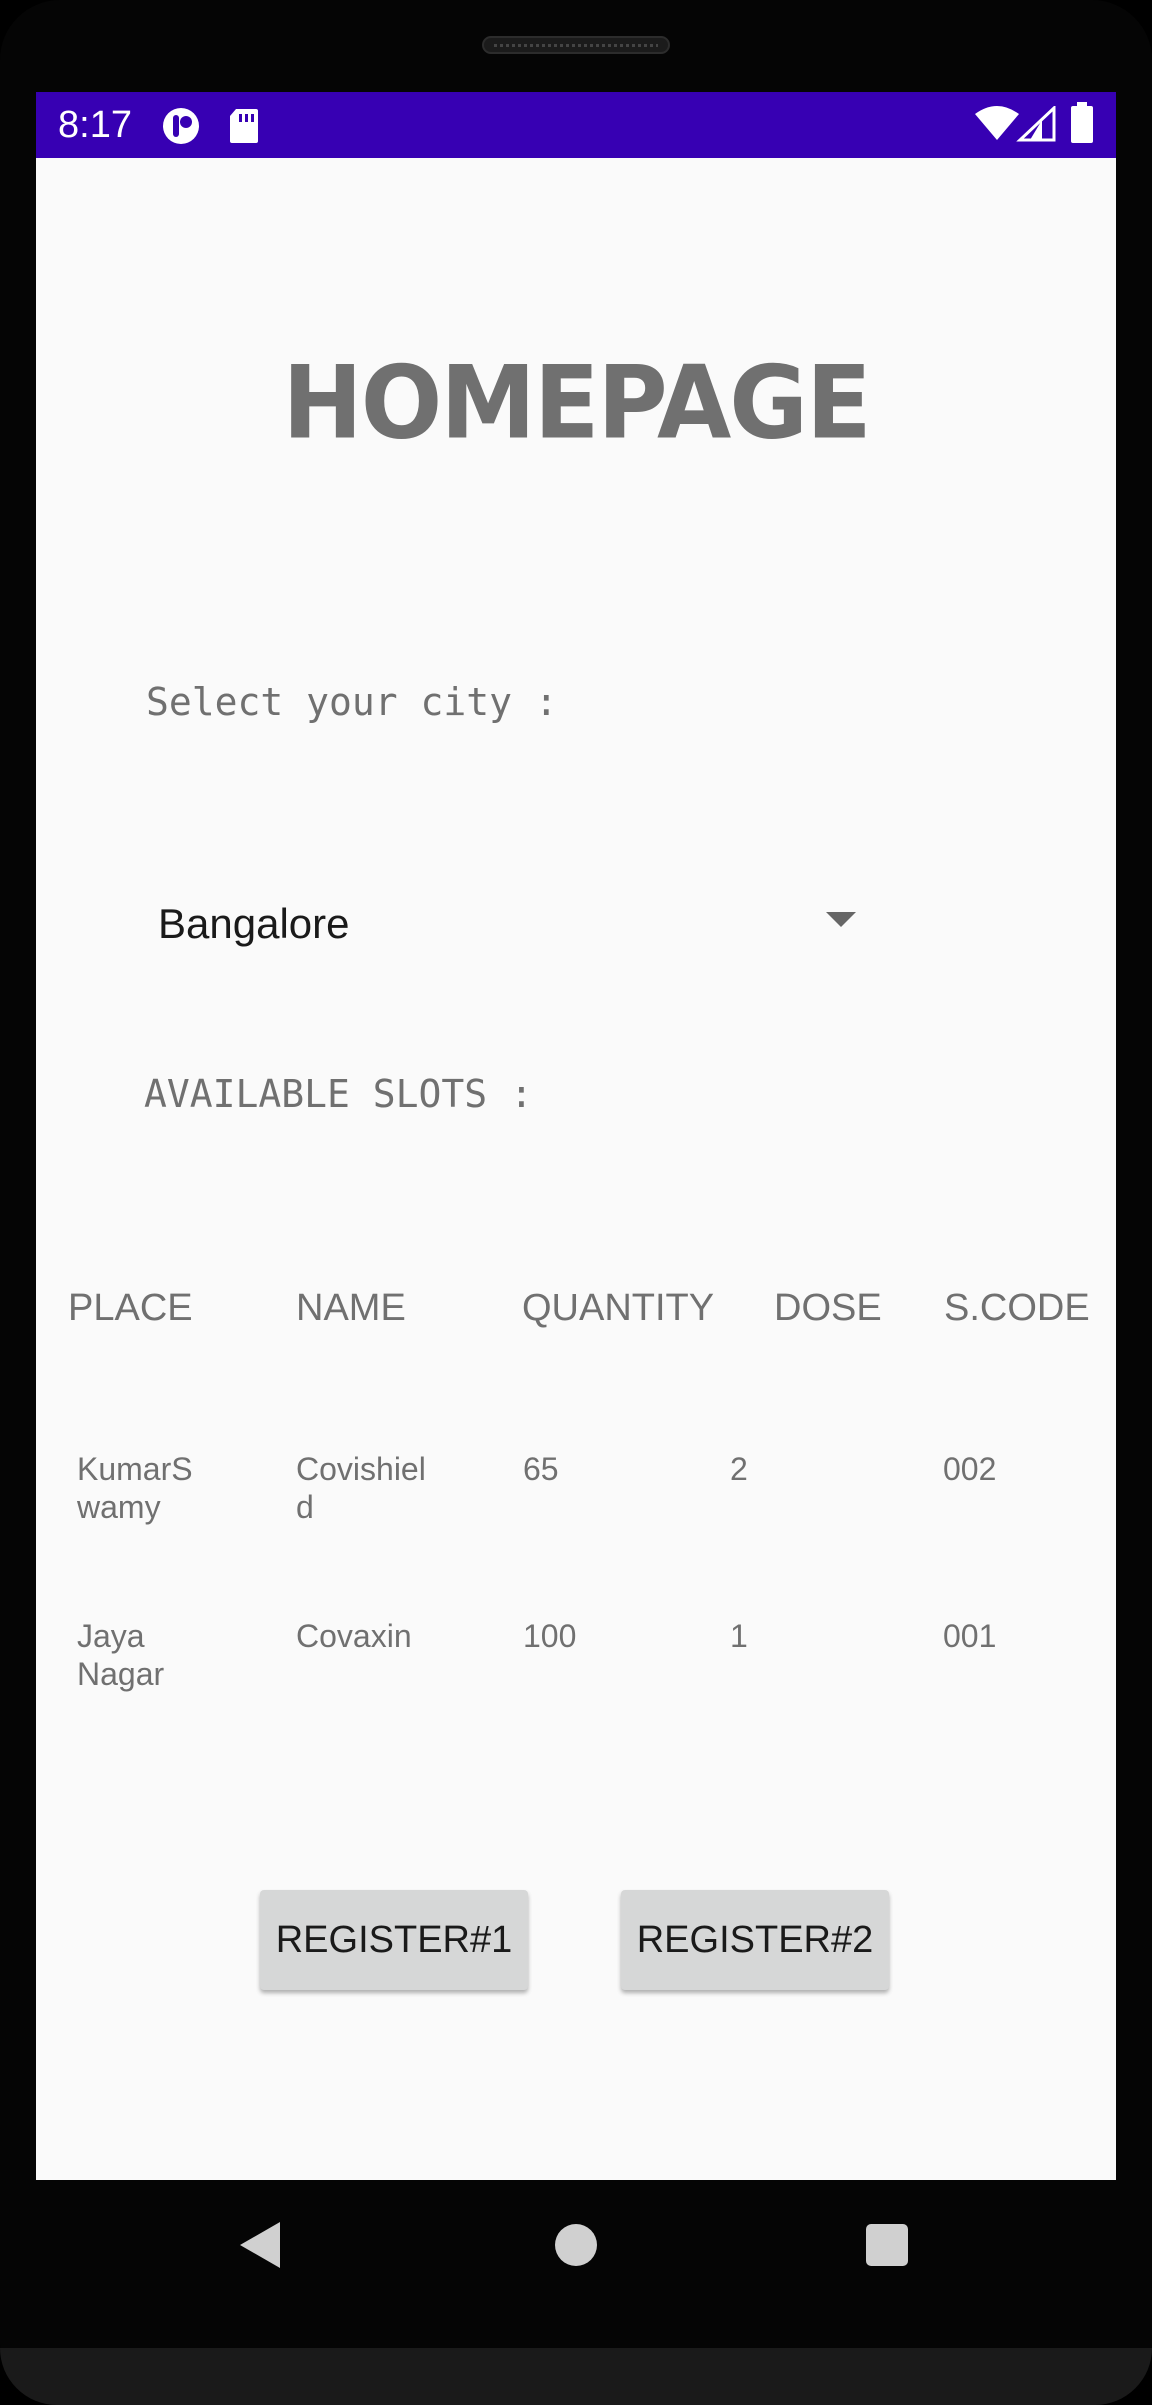 The height and width of the screenshot is (2405, 1152). What do you see at coordinates (351, 1308) in the screenshot?
I see `header-name: NAME` at bounding box center [351, 1308].